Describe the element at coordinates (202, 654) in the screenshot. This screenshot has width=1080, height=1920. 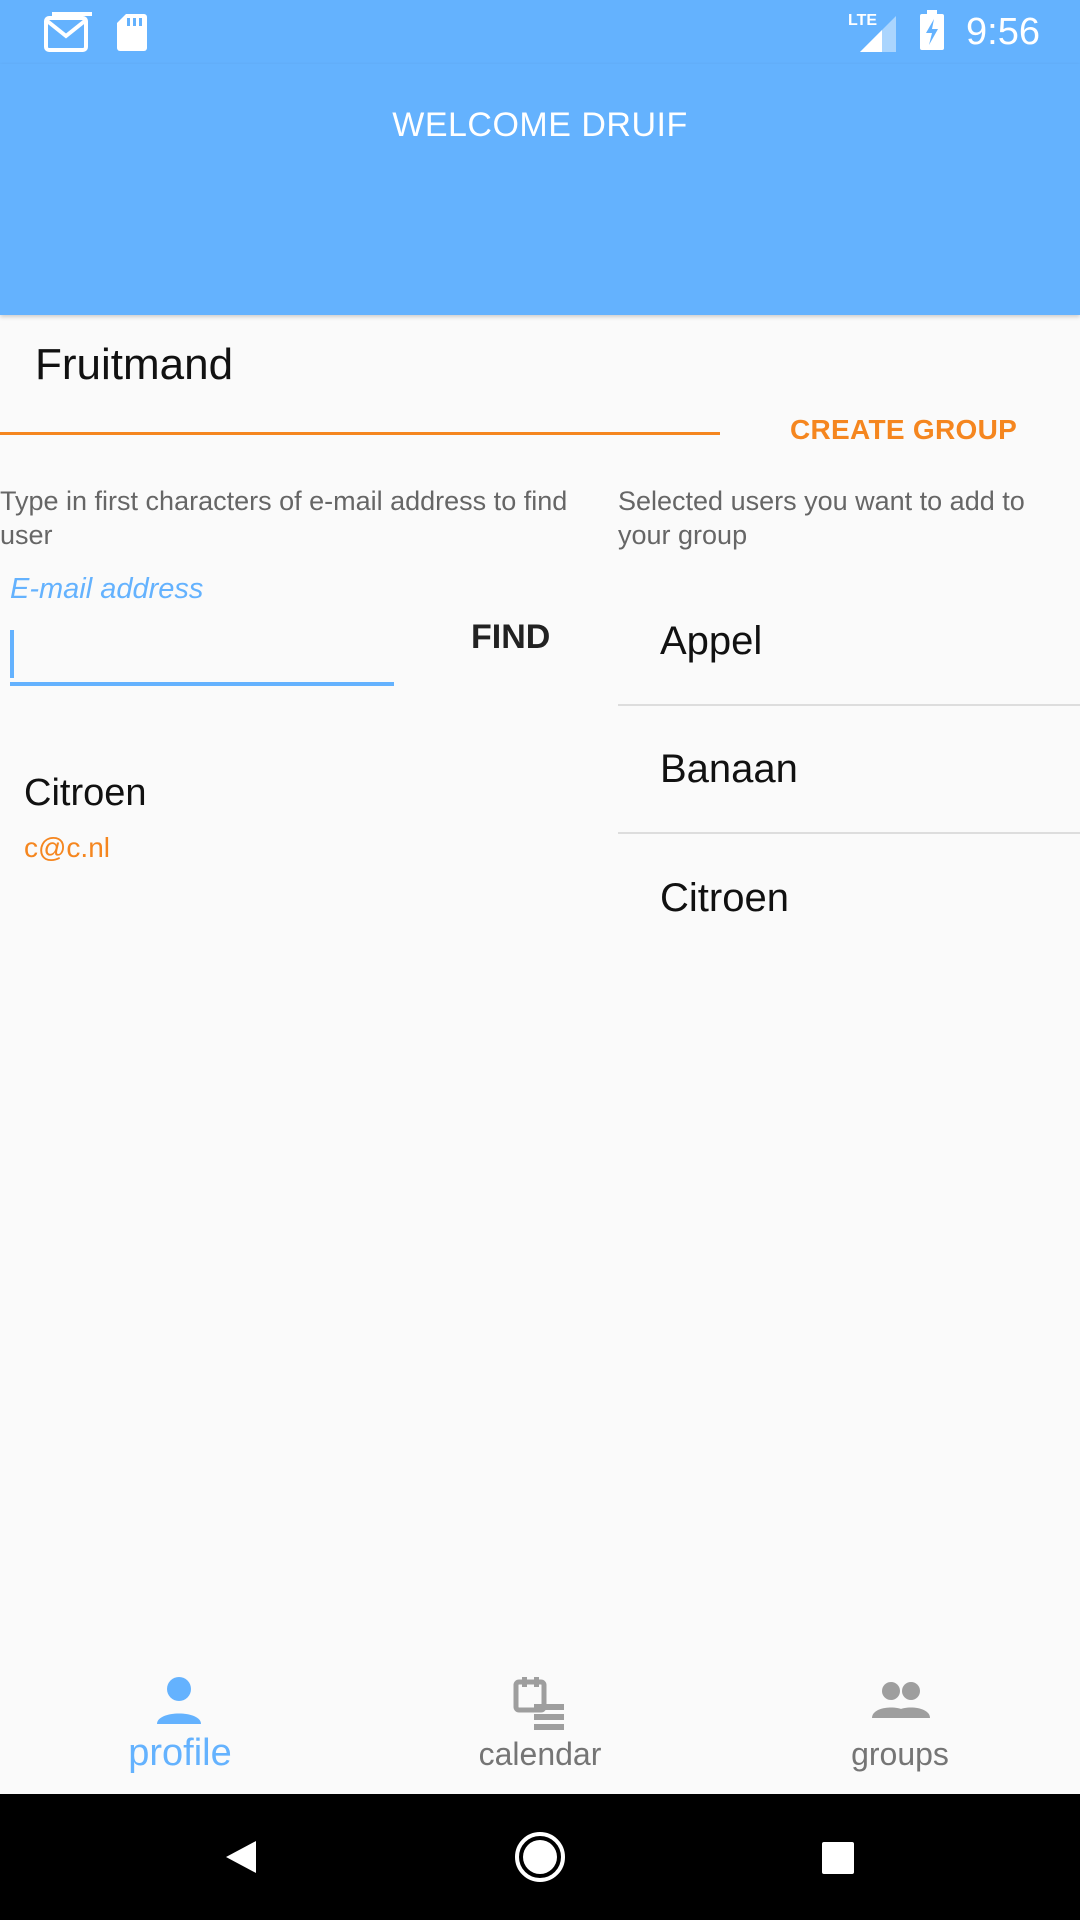
I see `email-search-input` at that location.